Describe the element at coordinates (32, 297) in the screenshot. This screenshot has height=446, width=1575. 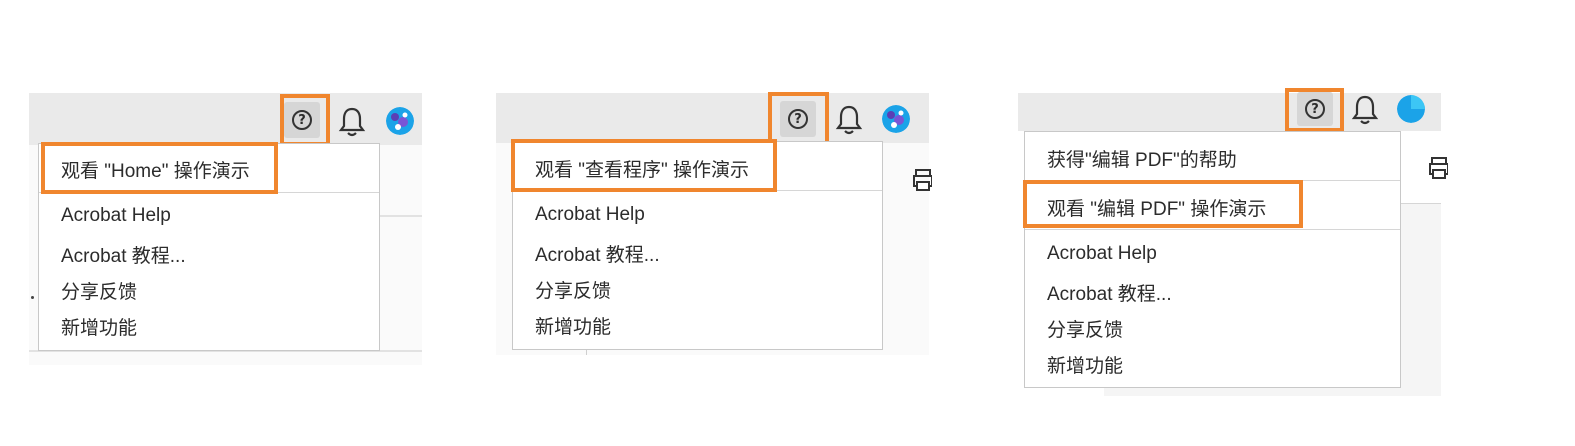
I see `dot` at that location.